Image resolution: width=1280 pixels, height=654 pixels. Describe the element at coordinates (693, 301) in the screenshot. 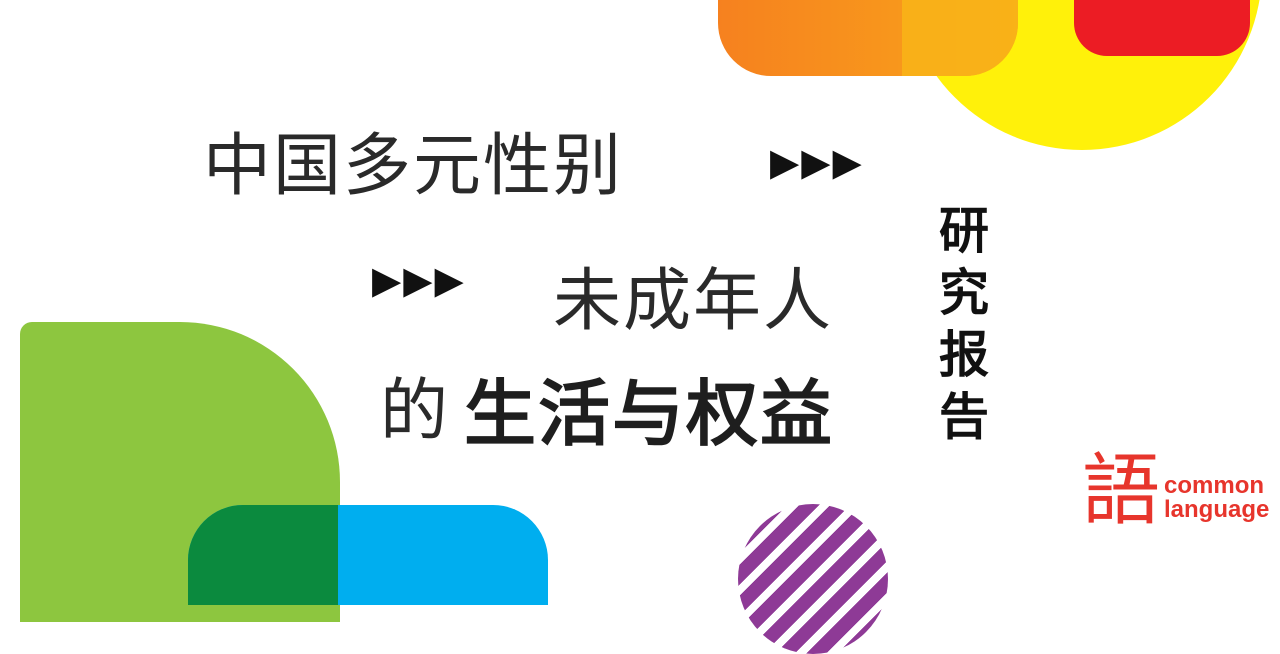

I see `headline-line-2: 未成年人` at that location.